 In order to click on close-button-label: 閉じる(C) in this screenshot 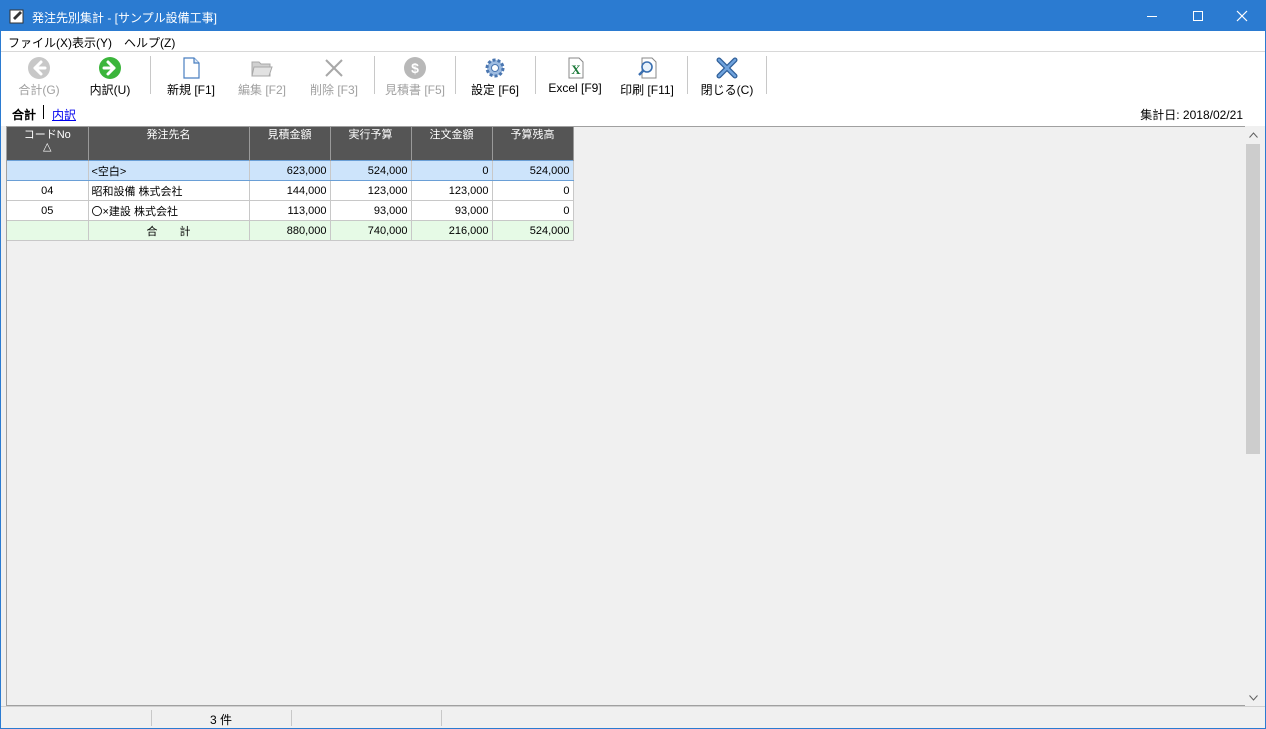, I will do `click(727, 90)`.